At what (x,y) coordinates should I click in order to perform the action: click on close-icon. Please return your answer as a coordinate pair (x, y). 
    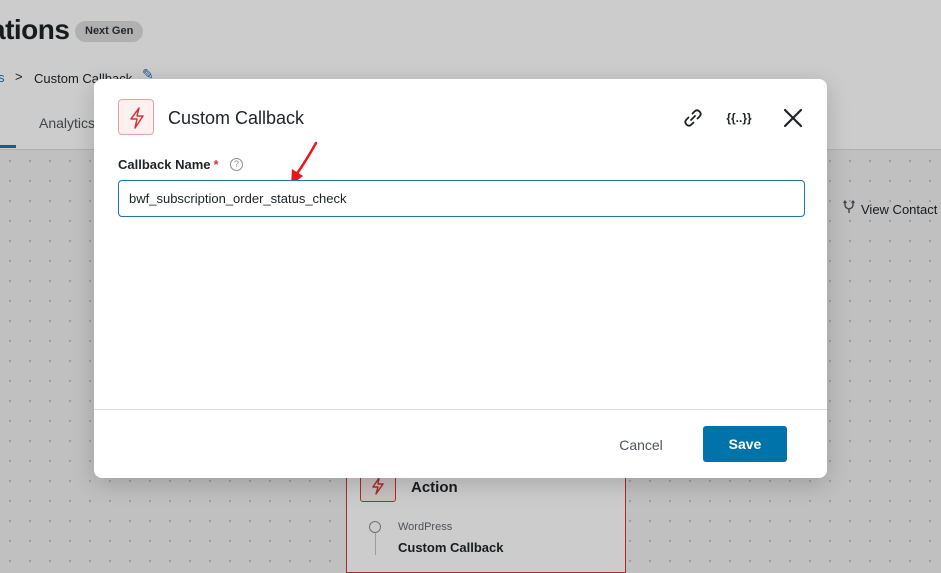
    Looking at the image, I should click on (793, 118).